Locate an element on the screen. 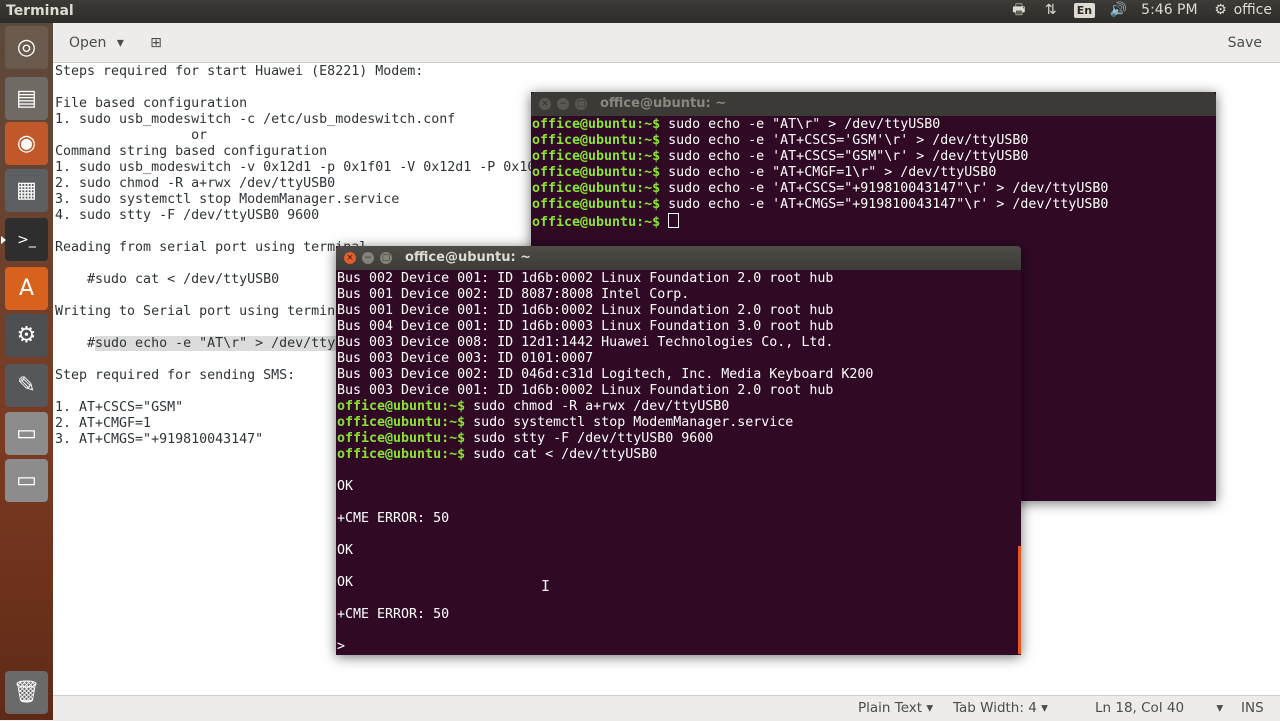  network-icon: ⇅ is located at coordinates (1051, 10).